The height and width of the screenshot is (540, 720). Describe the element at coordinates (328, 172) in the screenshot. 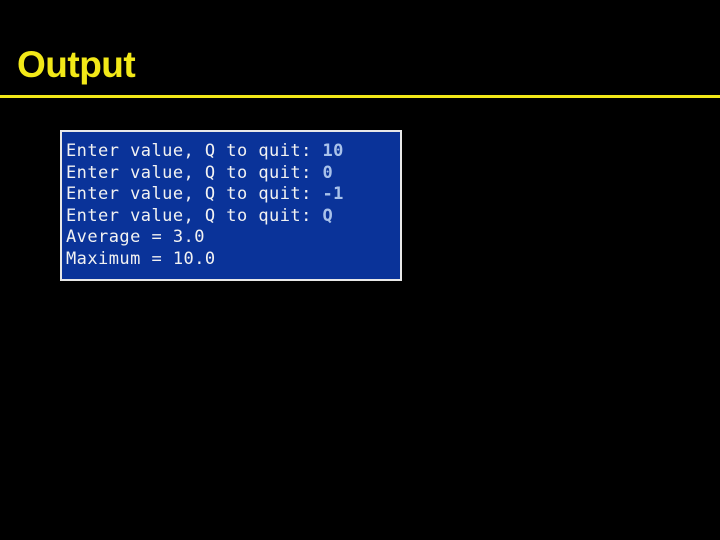

I see `console-entered-value: 0` at that location.